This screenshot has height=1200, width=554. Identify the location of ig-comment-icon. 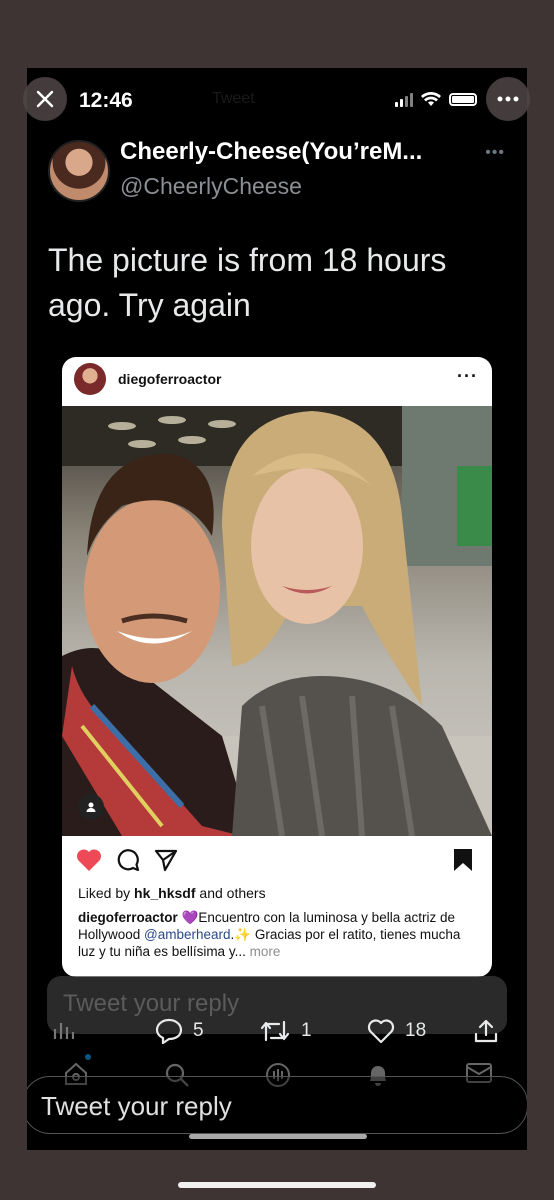
(128, 860).